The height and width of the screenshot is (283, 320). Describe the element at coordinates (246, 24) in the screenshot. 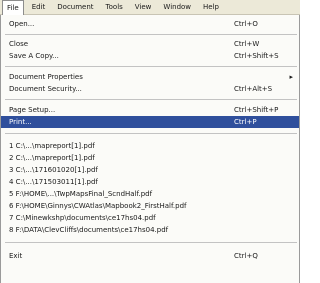

I see `open-shortcut: Ctrl+O` at that location.